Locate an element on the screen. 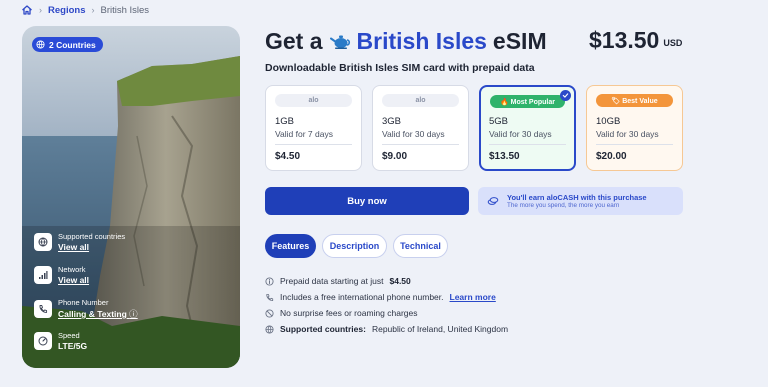  price-amount: $13.50 is located at coordinates (624, 39).